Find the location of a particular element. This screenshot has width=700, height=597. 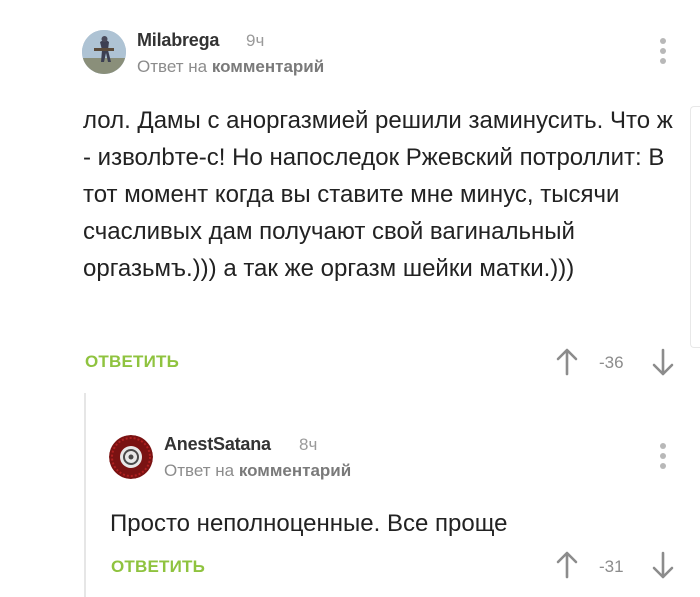

comment-score: -36 is located at coordinates (611, 362).